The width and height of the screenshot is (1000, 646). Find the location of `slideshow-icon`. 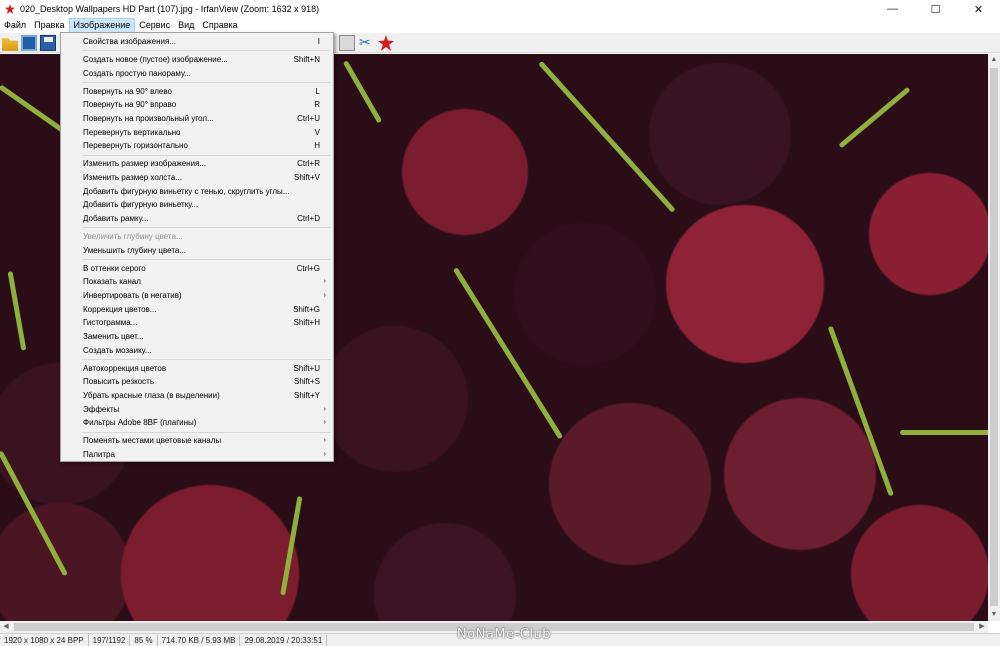

slideshow-icon is located at coordinates (29, 43).